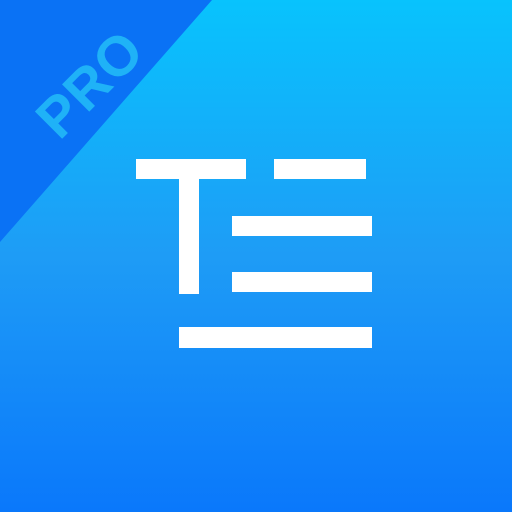 This screenshot has height=512, width=512. I want to click on t-stem, so click(189, 226).